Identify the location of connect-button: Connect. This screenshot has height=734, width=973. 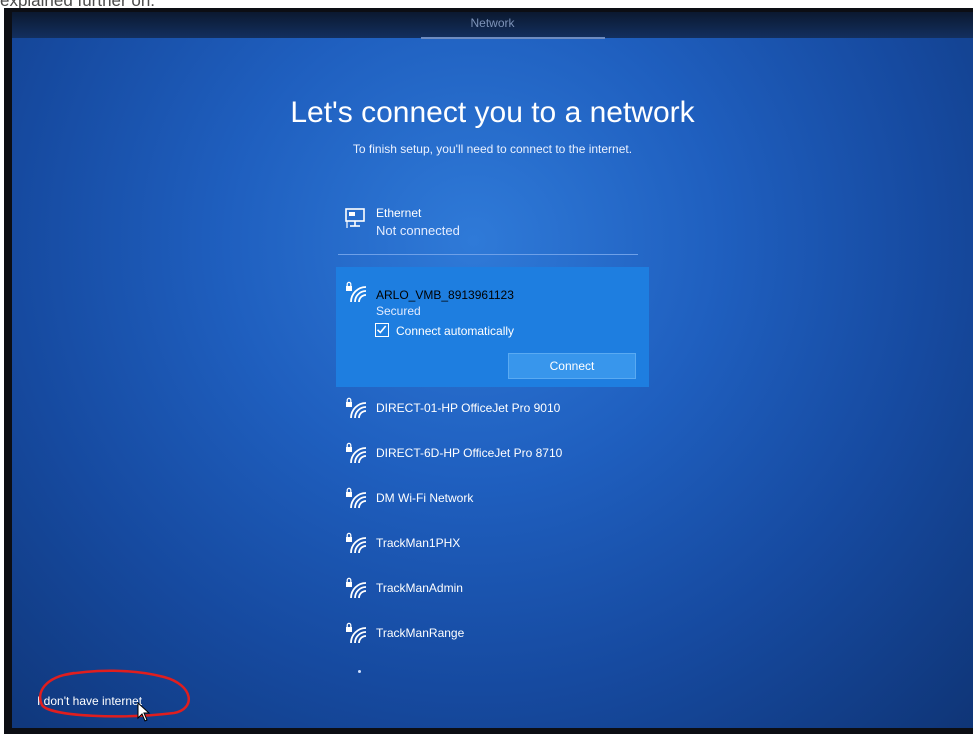
(572, 366).